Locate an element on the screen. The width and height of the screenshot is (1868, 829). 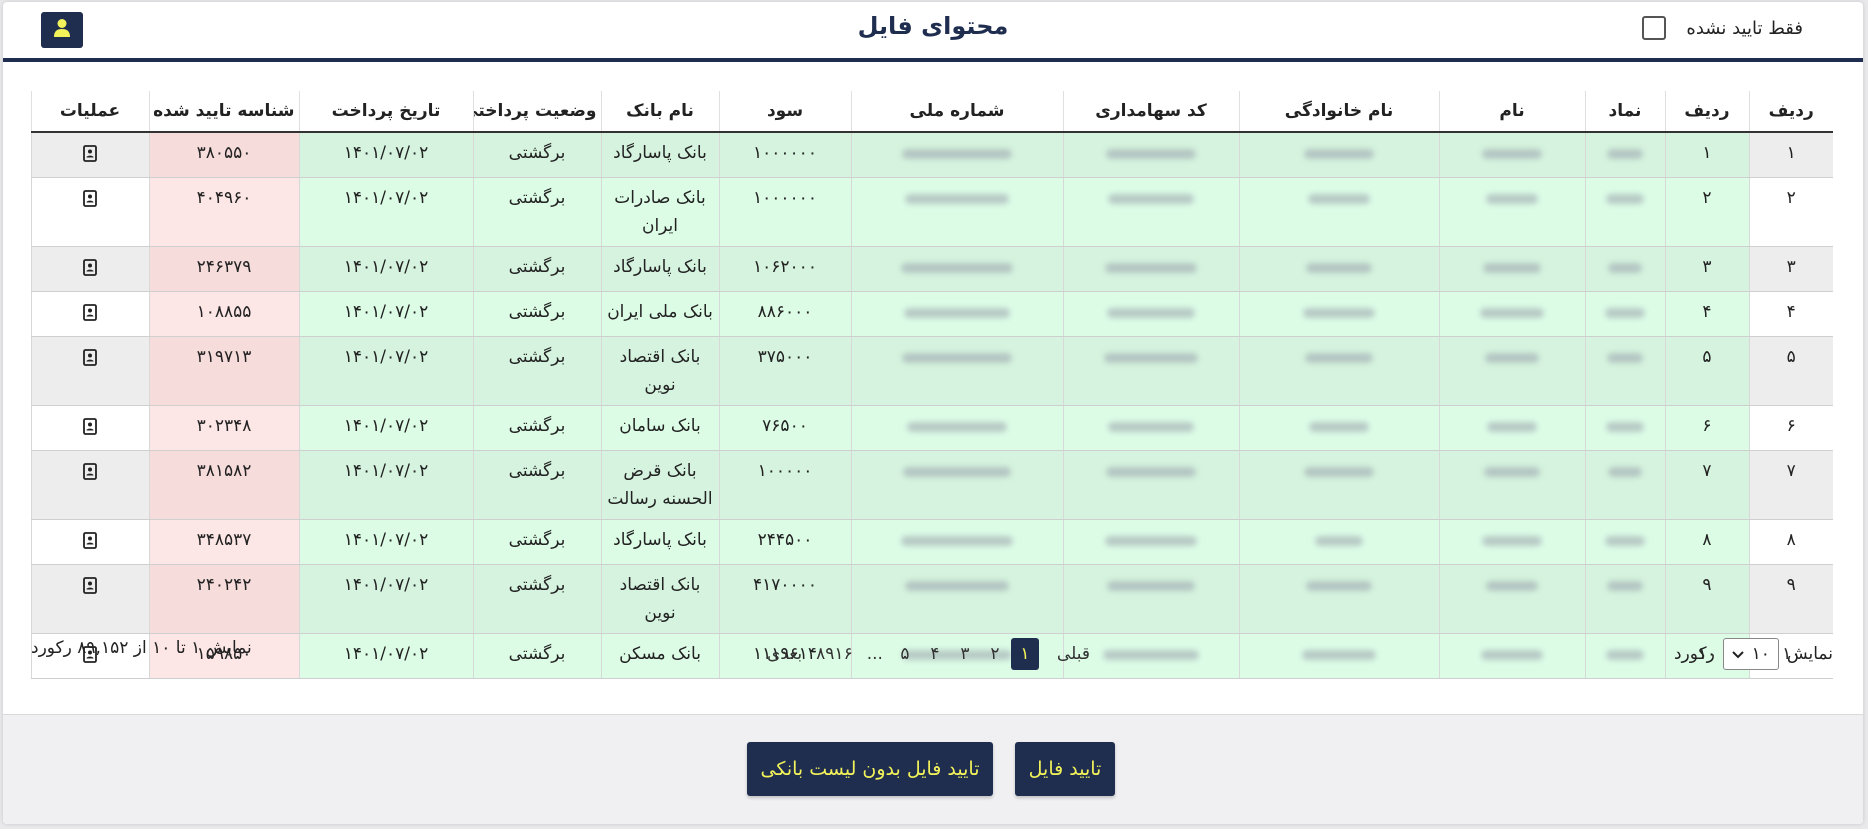
cell-profit: ۱۰۰۰۰۰۰ is located at coordinates (784, 155).